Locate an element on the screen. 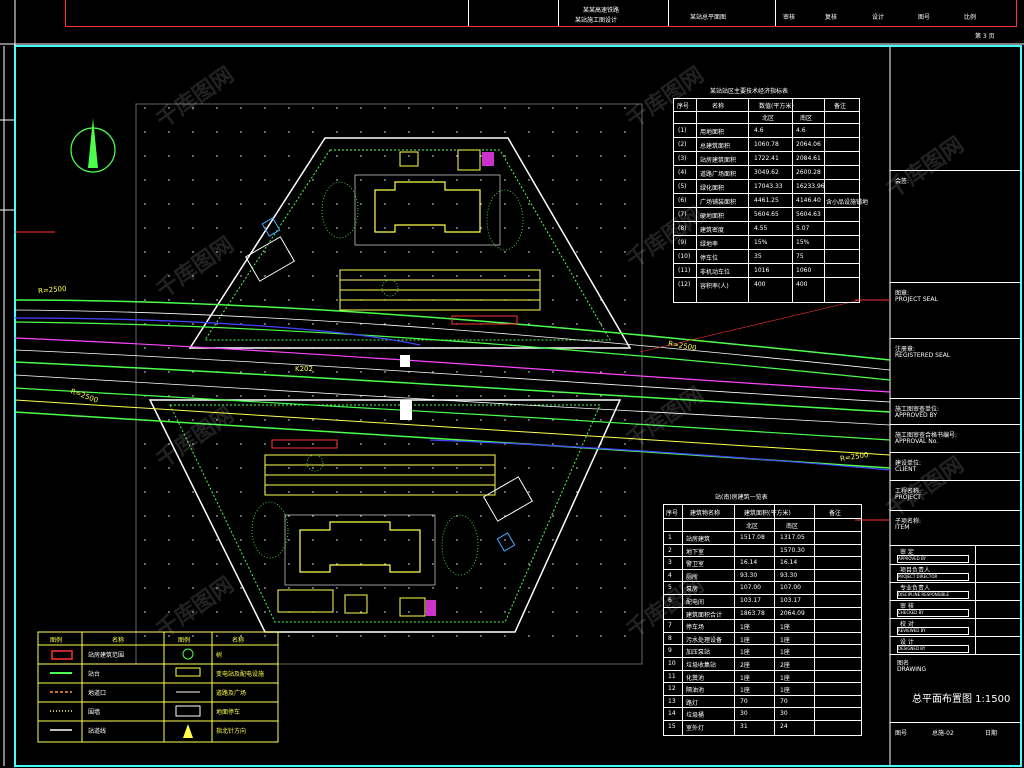  bld-row-south: 30 is located at coordinates (784, 714).